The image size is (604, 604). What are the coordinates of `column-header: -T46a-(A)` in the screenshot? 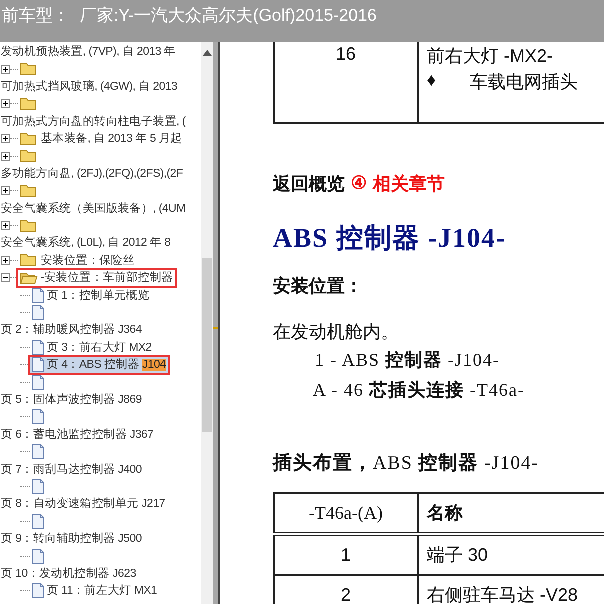 It's located at (346, 513).